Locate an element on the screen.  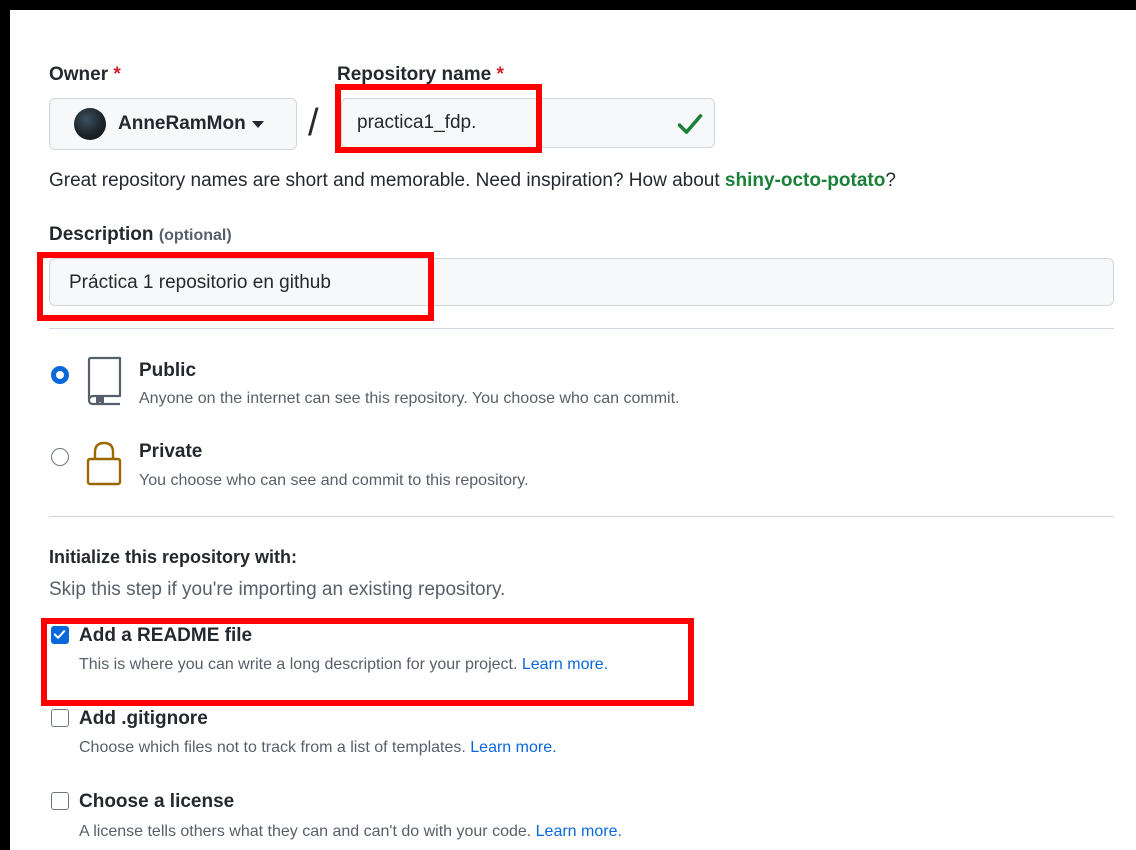
checkbox-gitignore is located at coordinates (60, 718).